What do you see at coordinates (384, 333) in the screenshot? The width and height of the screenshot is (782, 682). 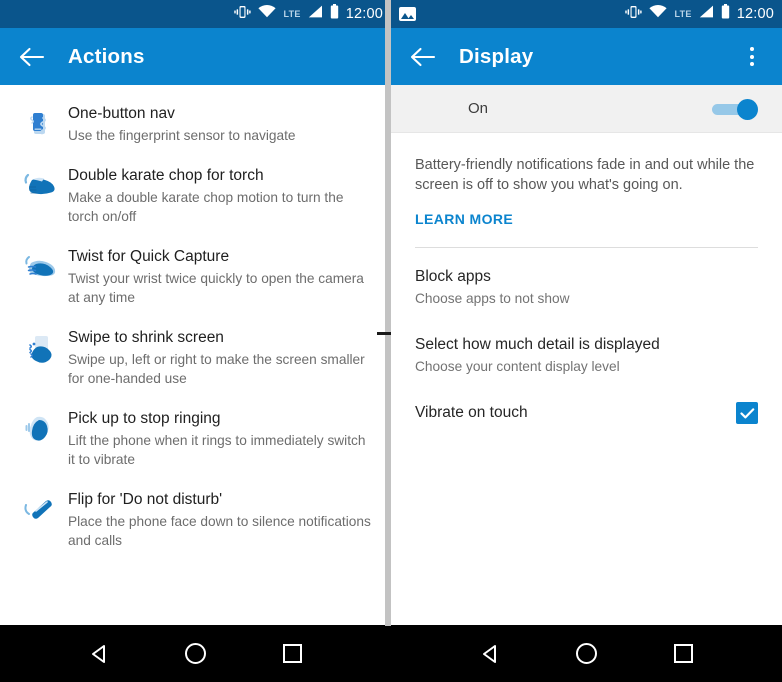 I see `screen-scrollbar-thumb` at bounding box center [384, 333].